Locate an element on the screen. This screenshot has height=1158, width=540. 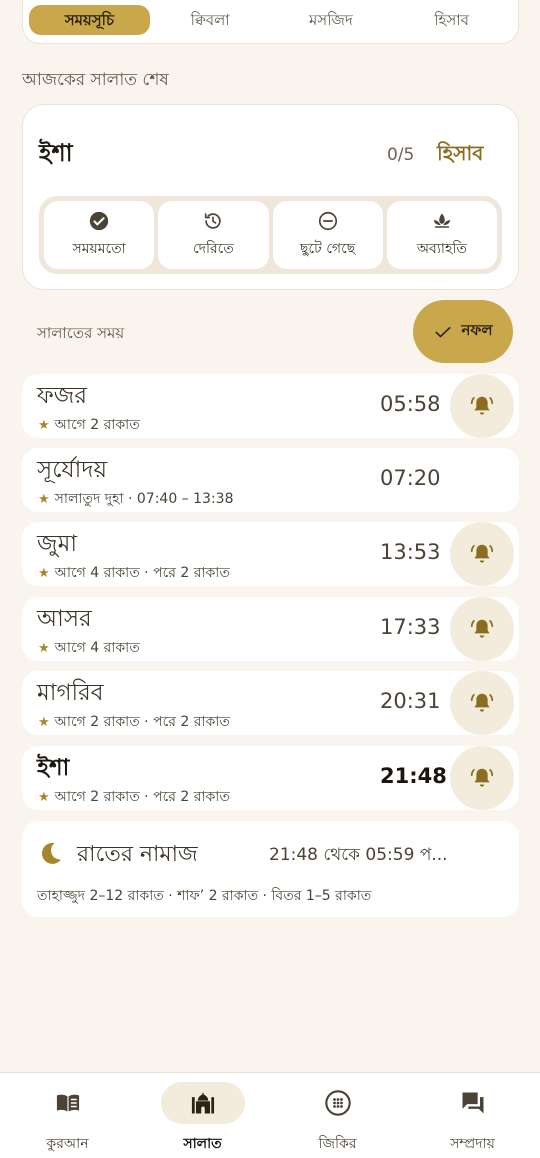
book-icon is located at coordinates (67, 1103).